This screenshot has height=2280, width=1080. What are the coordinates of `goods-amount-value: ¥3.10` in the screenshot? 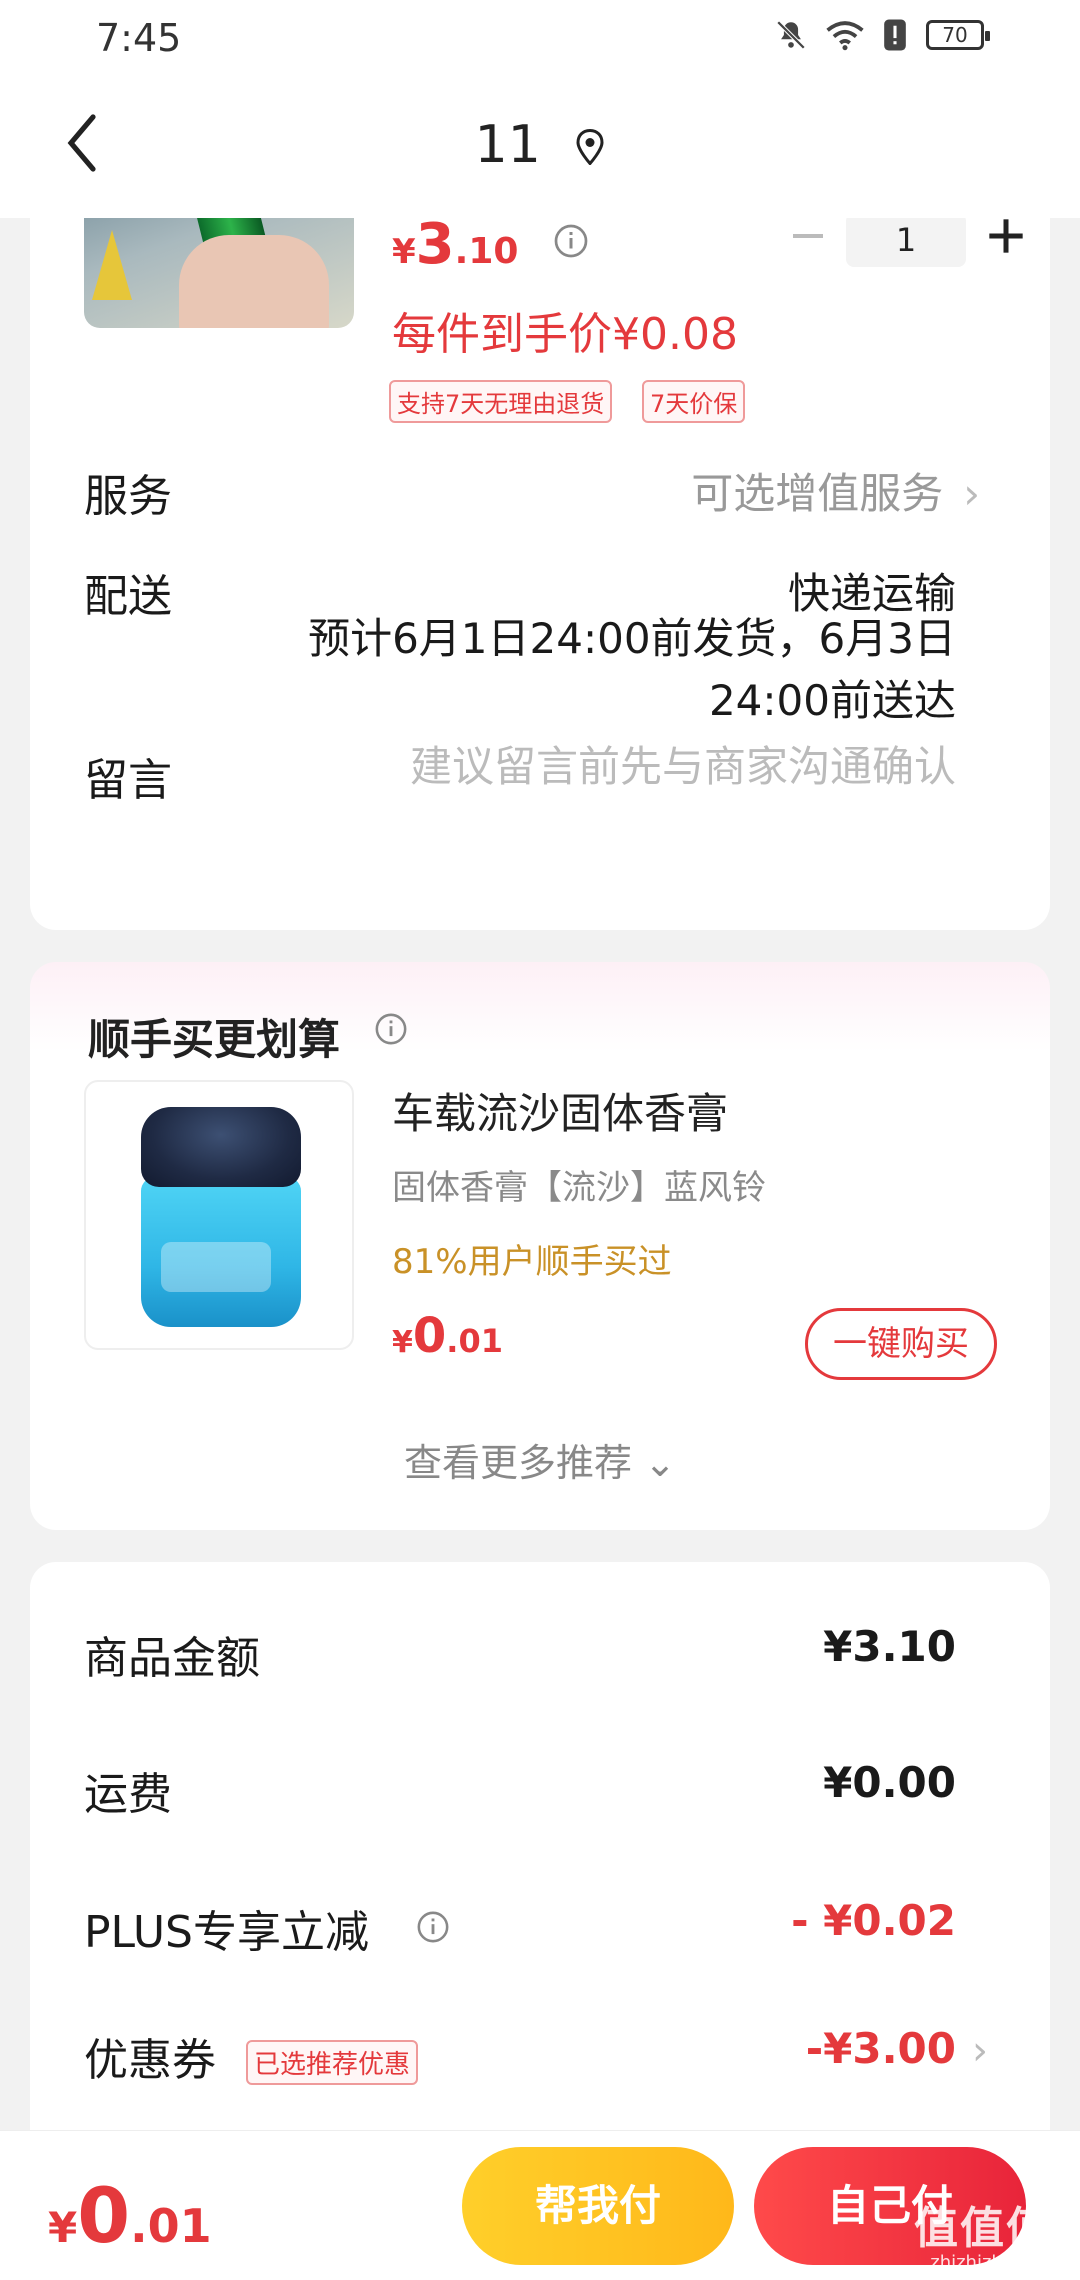 It's located at (889, 1646).